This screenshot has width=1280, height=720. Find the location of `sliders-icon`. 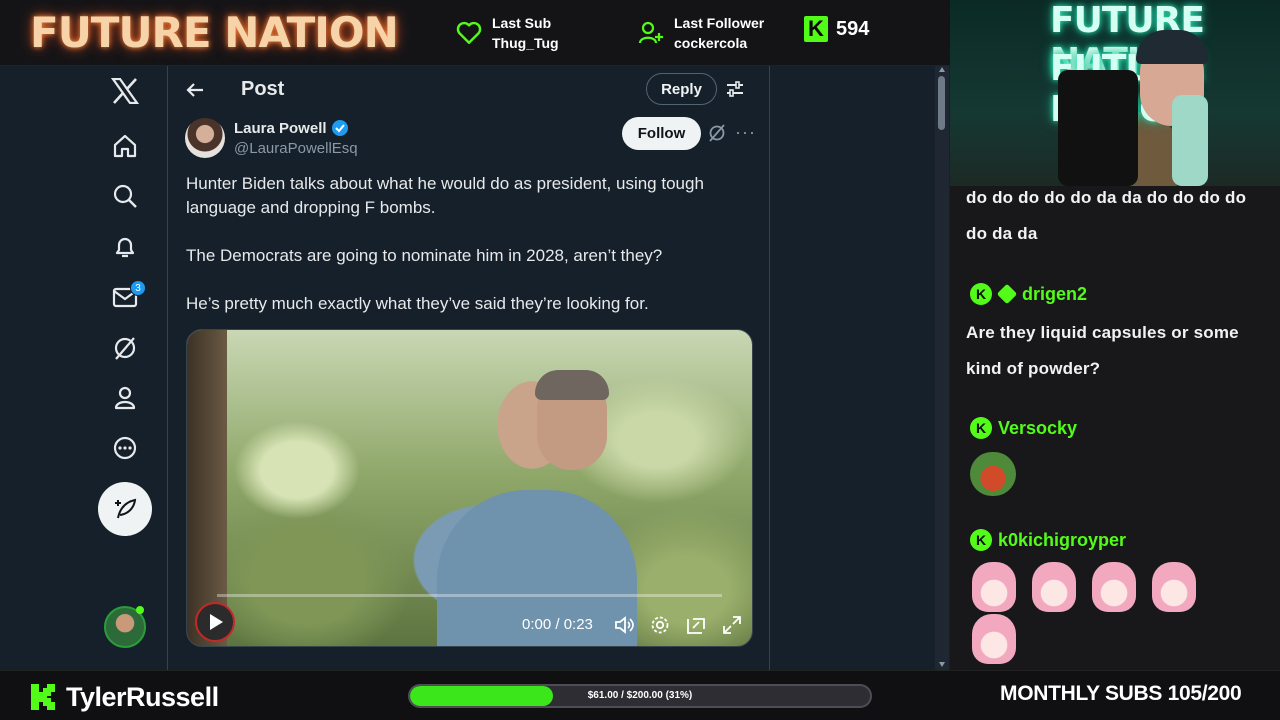

sliders-icon is located at coordinates (735, 89).